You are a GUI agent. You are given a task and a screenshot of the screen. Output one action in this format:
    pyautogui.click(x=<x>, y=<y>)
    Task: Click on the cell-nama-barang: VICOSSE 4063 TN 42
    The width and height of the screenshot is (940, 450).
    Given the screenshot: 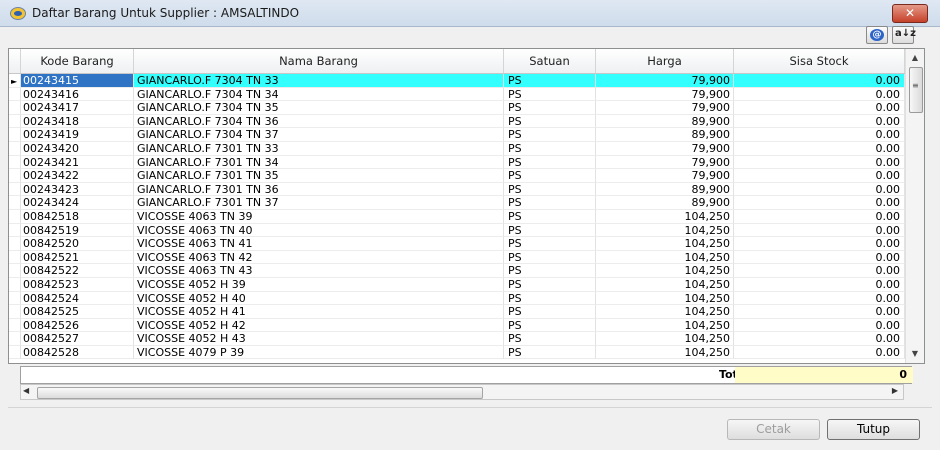 What is the action you would take?
    pyautogui.click(x=319, y=257)
    